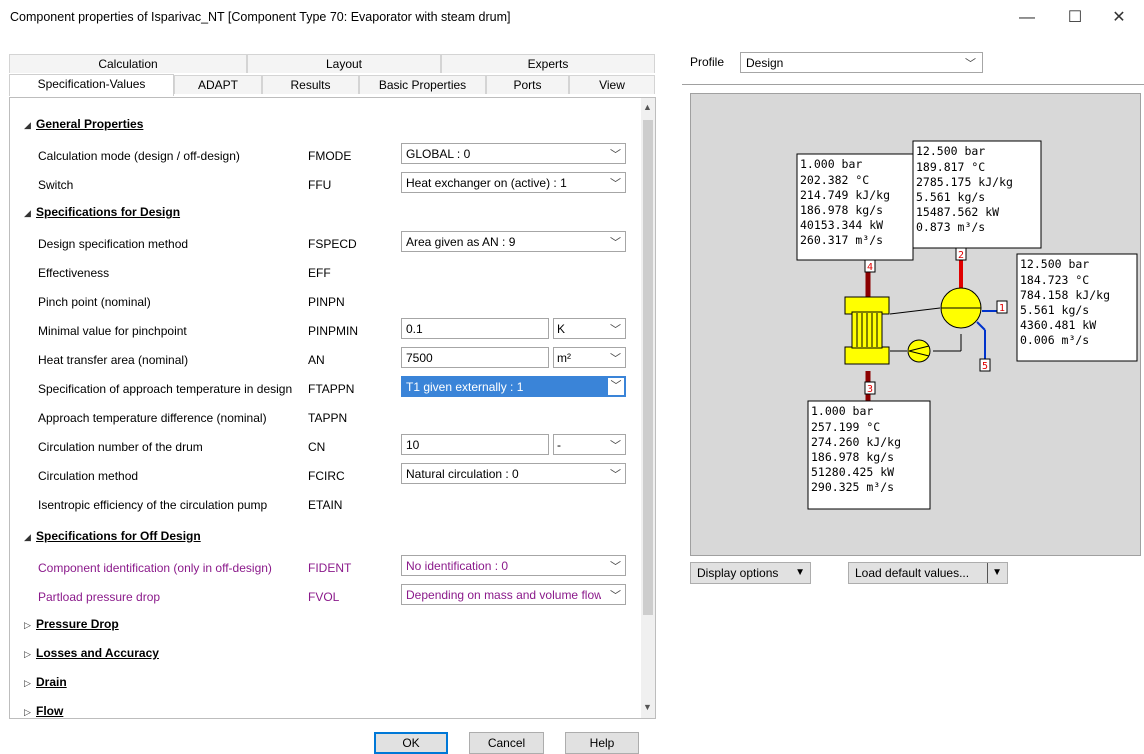 The width and height of the screenshot is (1144, 754). Describe the element at coordinates (503, 595) in the screenshot. I see `select-value: Depending on mass and volume flow` at that location.